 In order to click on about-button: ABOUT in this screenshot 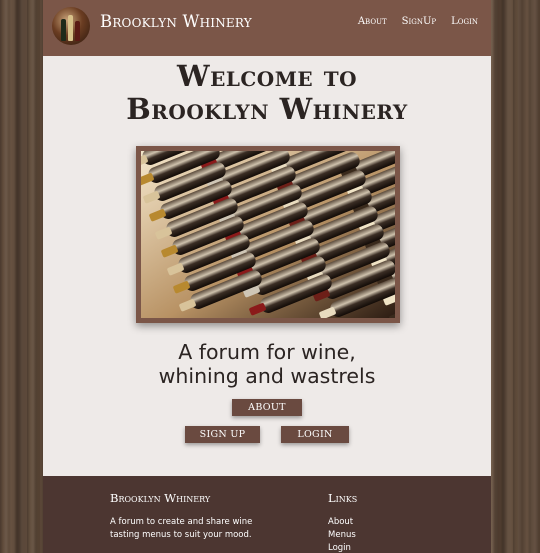, I will do `click(267, 407)`.